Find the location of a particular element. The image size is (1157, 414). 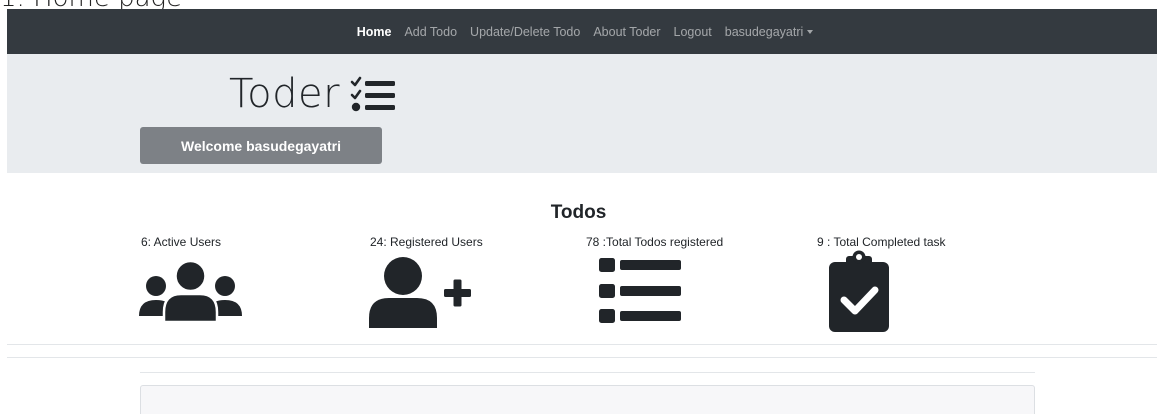

nav-add-todo-link: Add Todo is located at coordinates (430, 32).